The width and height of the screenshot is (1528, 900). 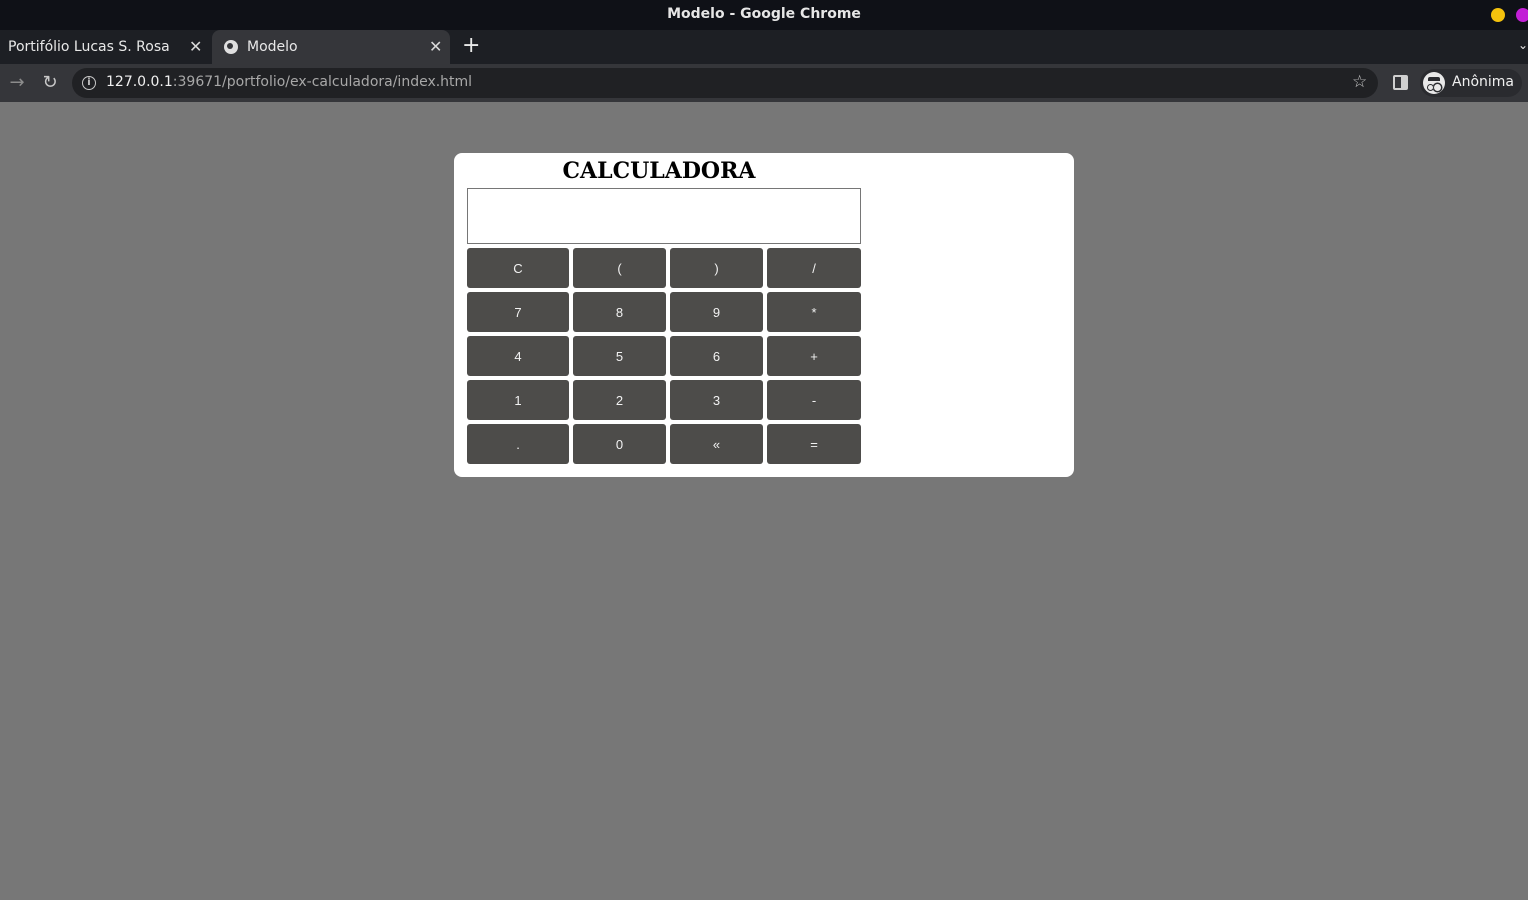 What do you see at coordinates (139, 82) in the screenshot?
I see `url-host: 127.0.0.1` at bounding box center [139, 82].